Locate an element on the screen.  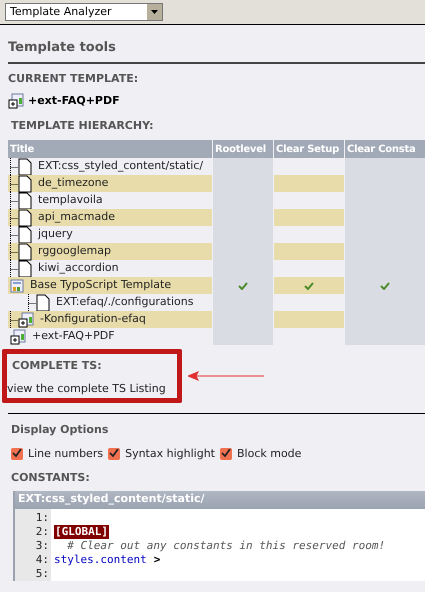
section-label: CURRENT TEMPLATE: is located at coordinates (74, 78).